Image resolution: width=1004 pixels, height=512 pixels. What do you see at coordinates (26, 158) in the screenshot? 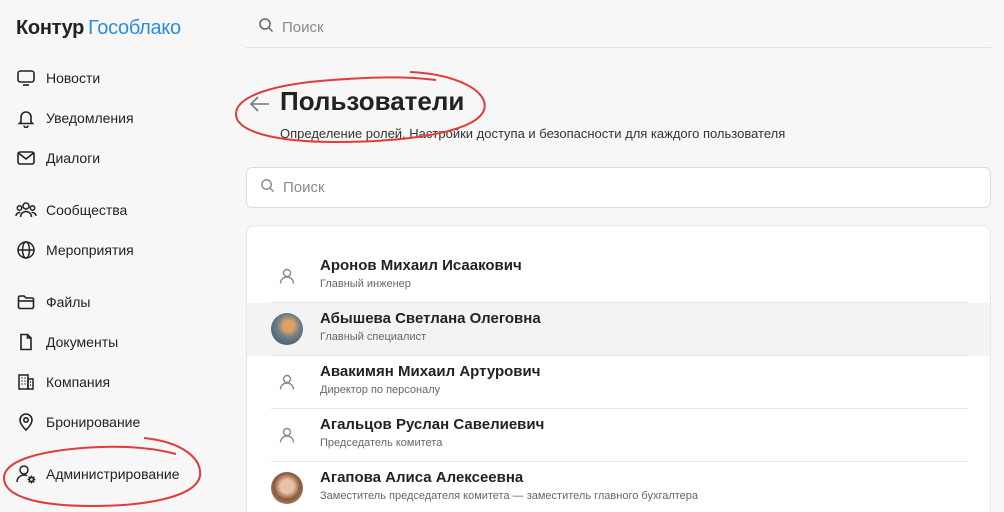
I see `mail-icon` at bounding box center [26, 158].